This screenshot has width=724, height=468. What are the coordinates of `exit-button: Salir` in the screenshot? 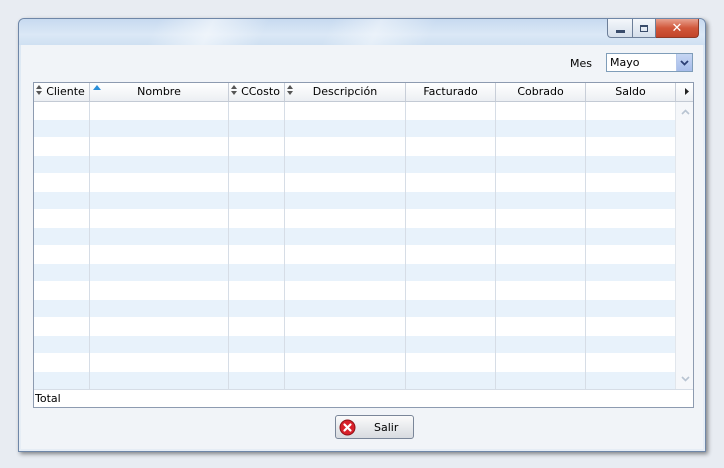 It's located at (374, 427).